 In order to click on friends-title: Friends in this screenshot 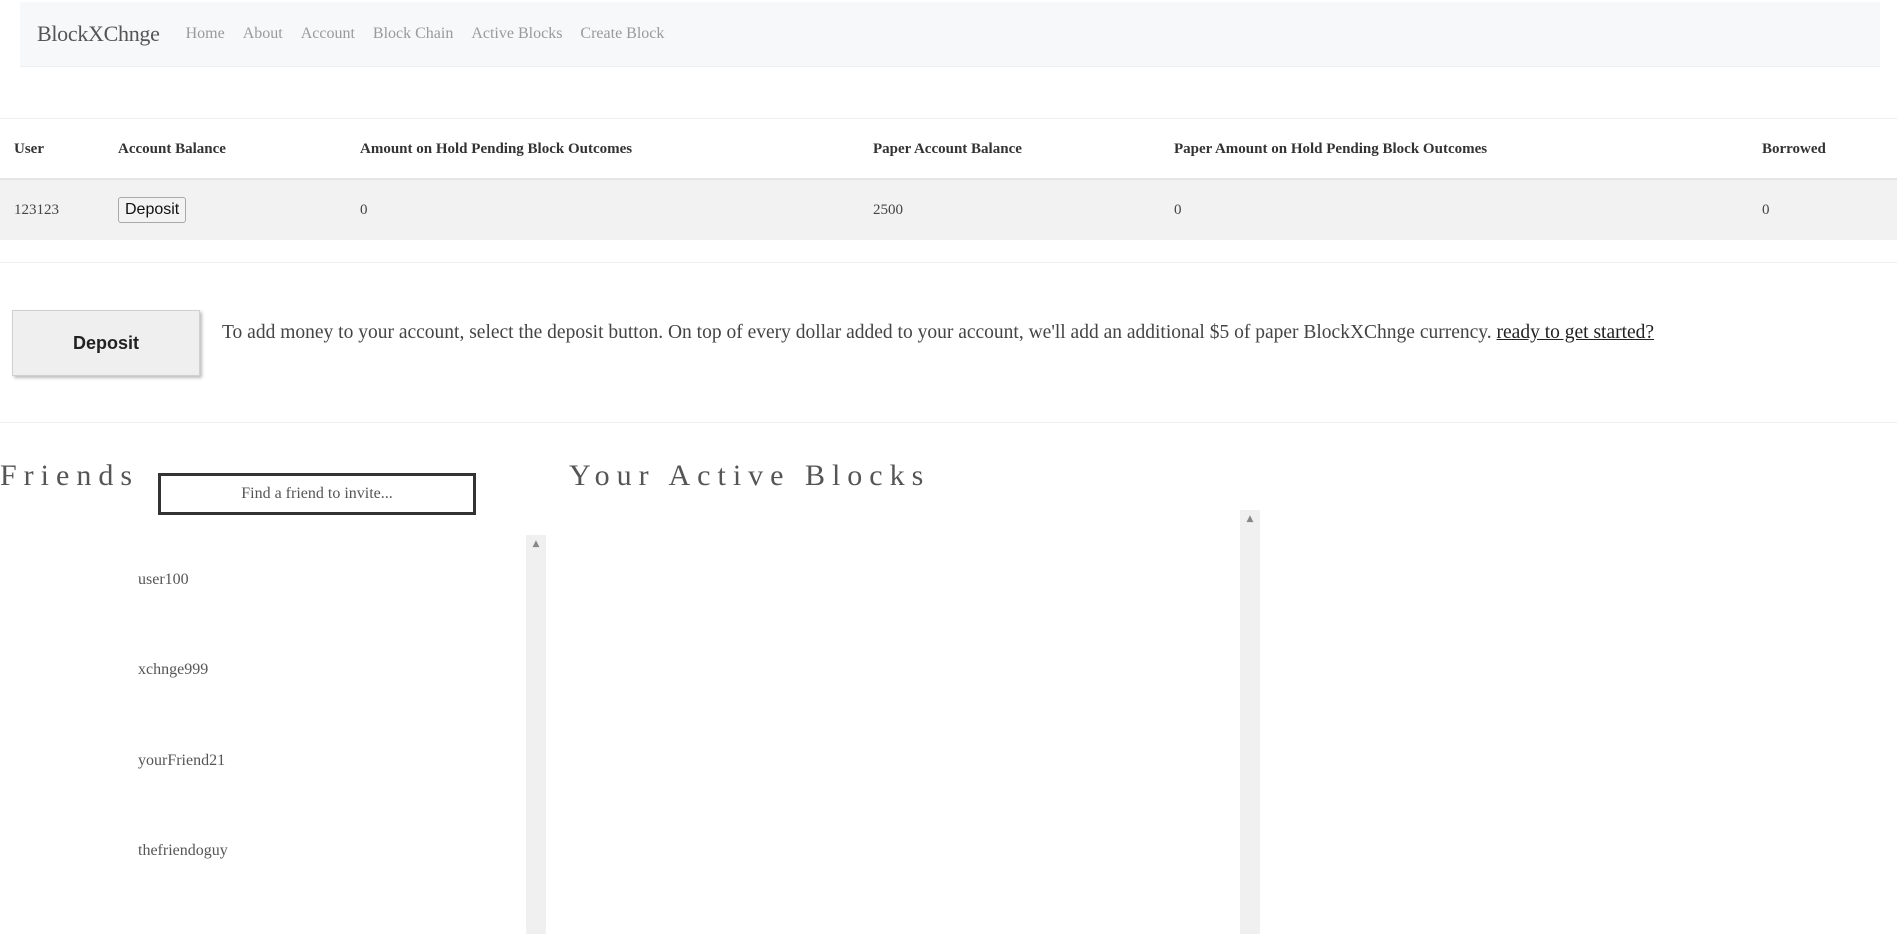, I will do `click(69, 475)`.